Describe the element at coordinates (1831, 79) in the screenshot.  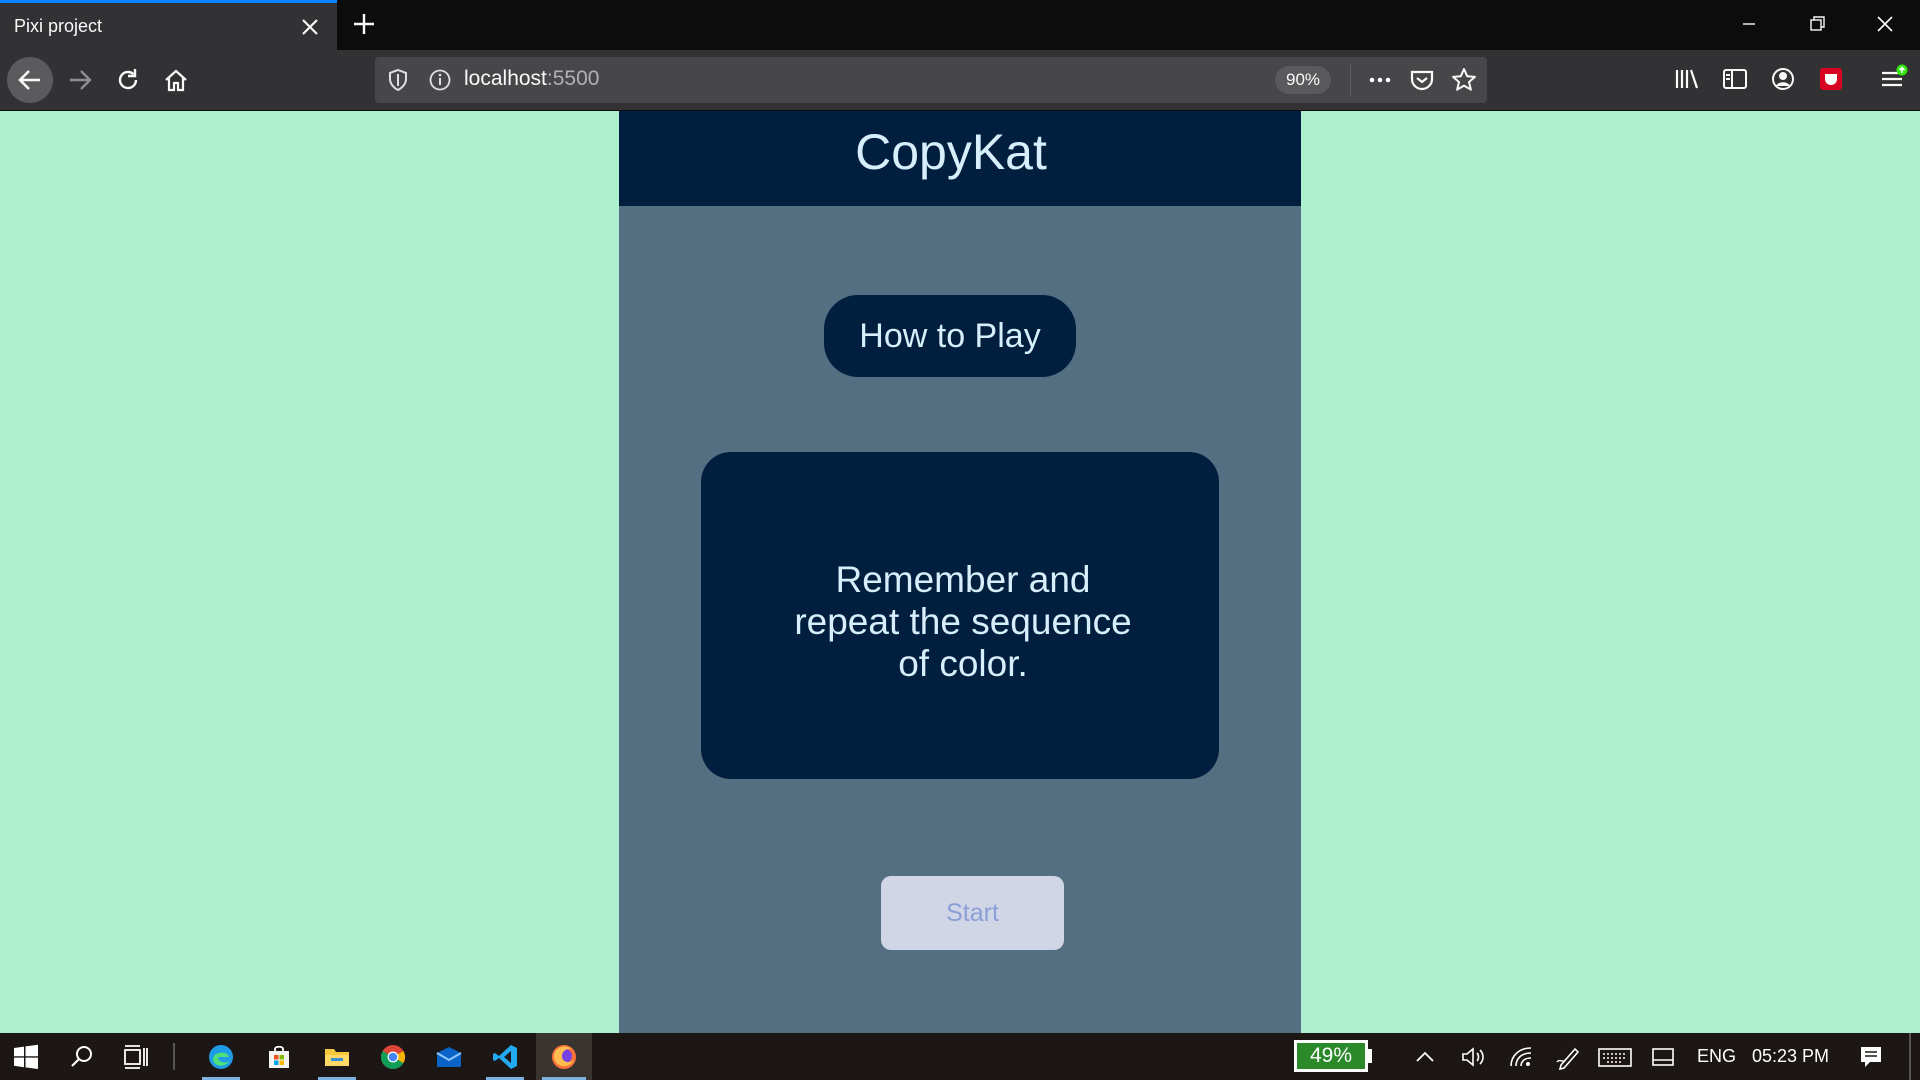
I see `extension-icon` at that location.